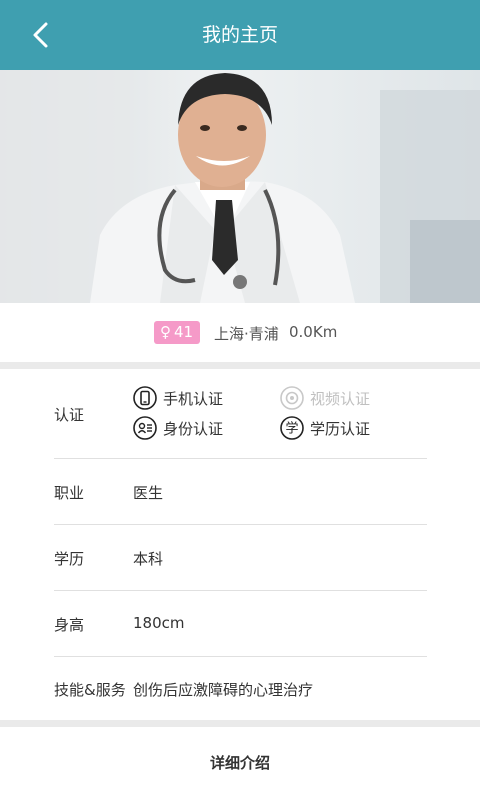  Describe the element at coordinates (292, 398) in the screenshot. I see `video-icon` at that location.